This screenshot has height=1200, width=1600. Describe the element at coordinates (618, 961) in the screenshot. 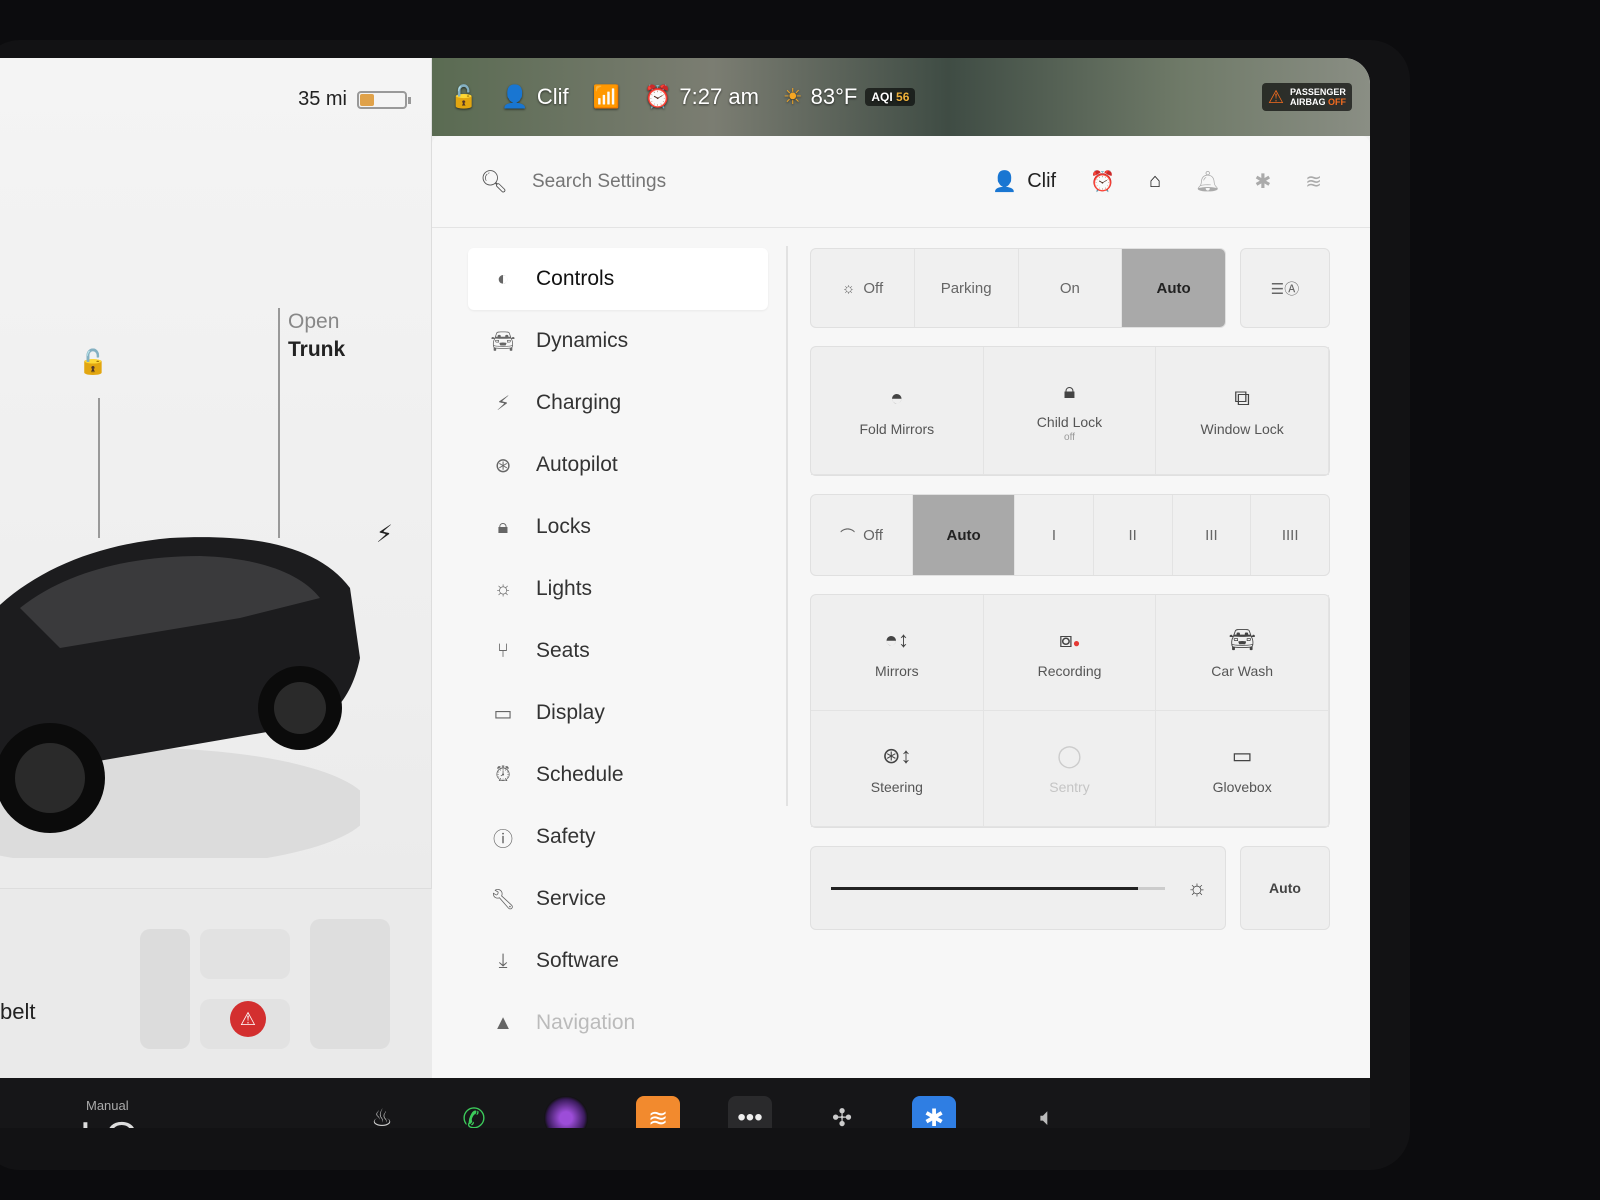

I see `nav-item-software: ⤓ Software` at that location.